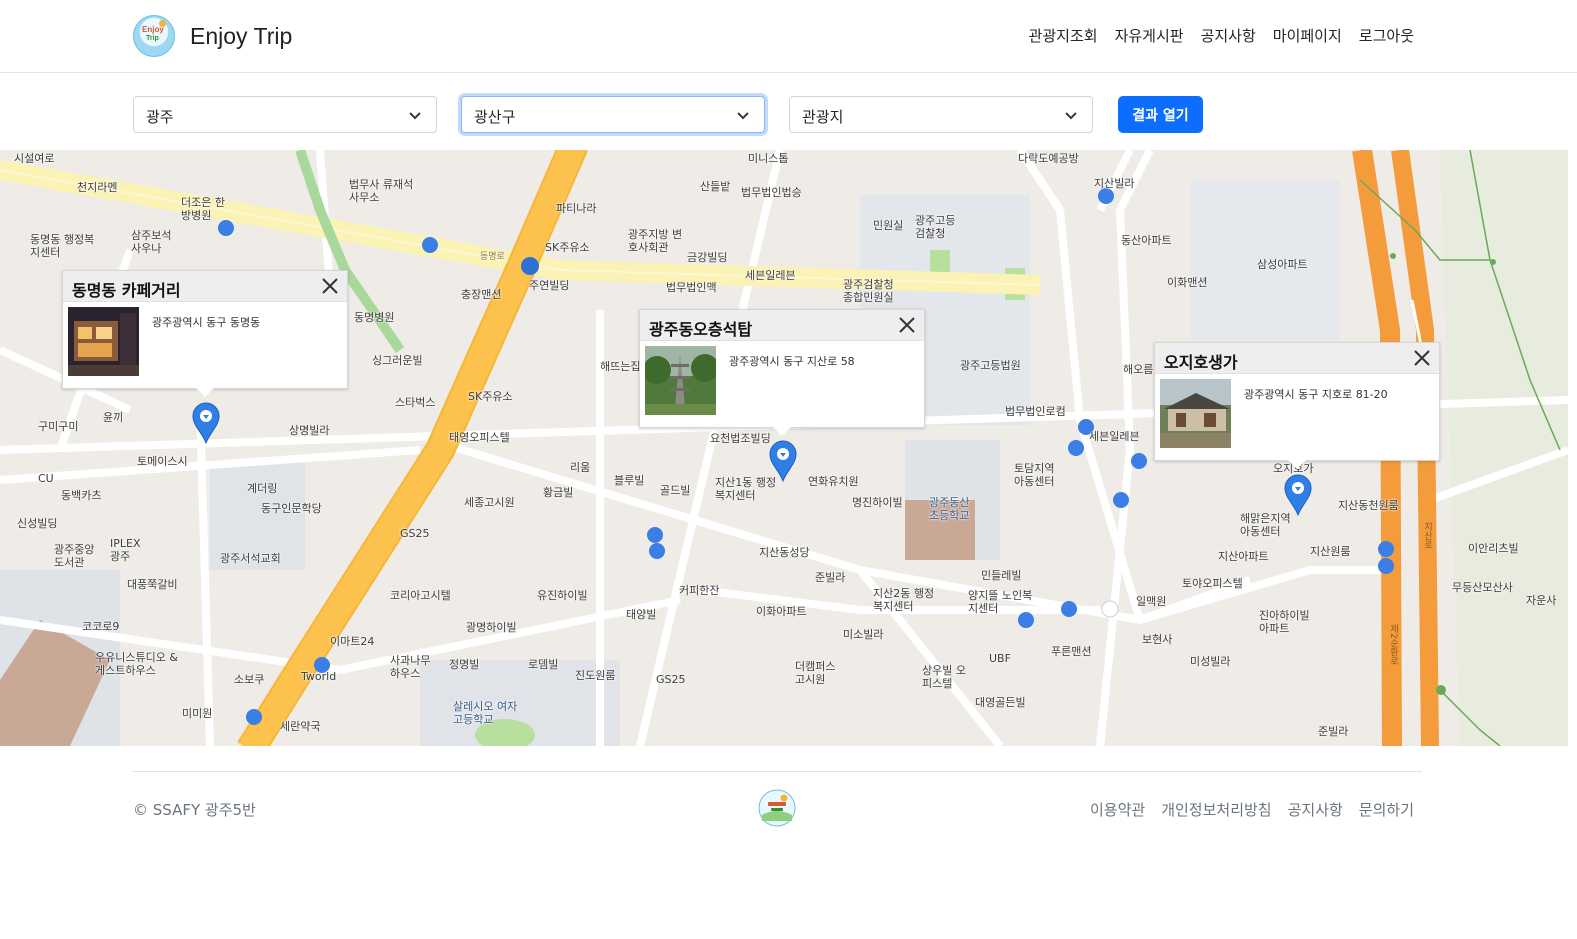 The height and width of the screenshot is (939, 1577). Describe the element at coordinates (397, 360) in the screenshot. I see `map-label: 싱그러운빌` at that location.